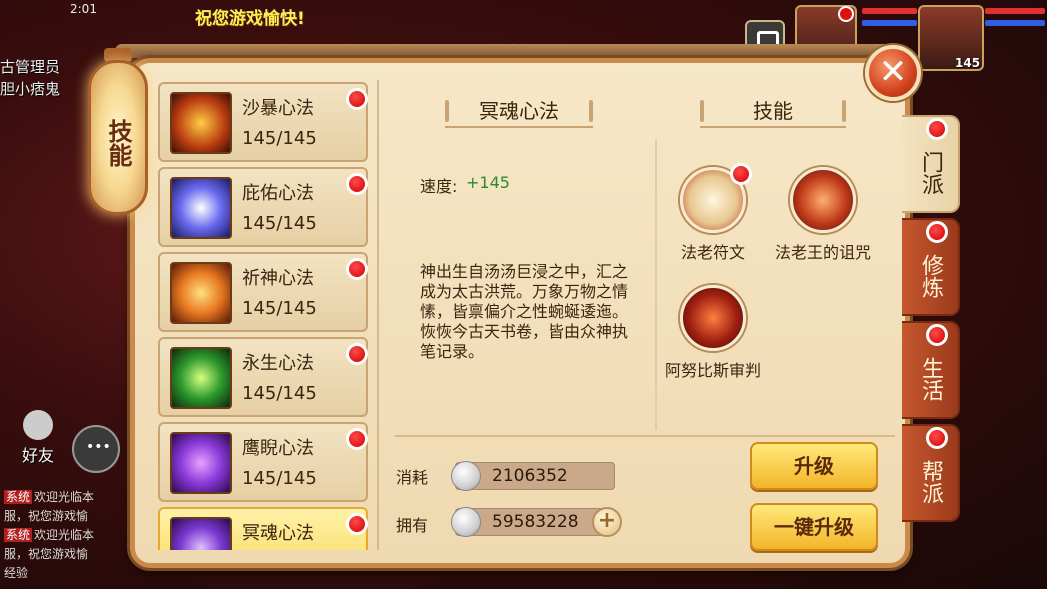 The width and height of the screenshot is (1047, 589). Describe the element at coordinates (66, 573) in the screenshot. I see `chat-line: 经验` at that location.